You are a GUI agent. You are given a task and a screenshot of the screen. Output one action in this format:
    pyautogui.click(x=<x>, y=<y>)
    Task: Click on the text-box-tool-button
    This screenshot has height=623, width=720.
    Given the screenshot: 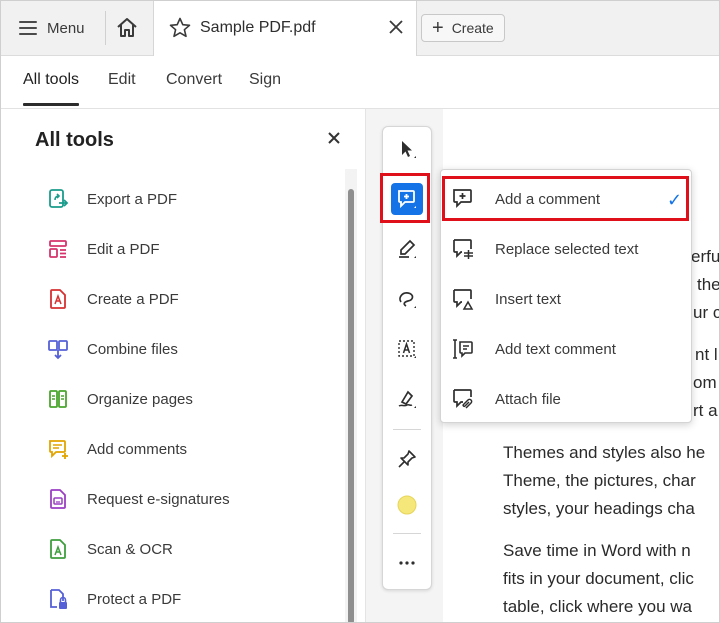 What is the action you would take?
    pyautogui.click(x=407, y=349)
    